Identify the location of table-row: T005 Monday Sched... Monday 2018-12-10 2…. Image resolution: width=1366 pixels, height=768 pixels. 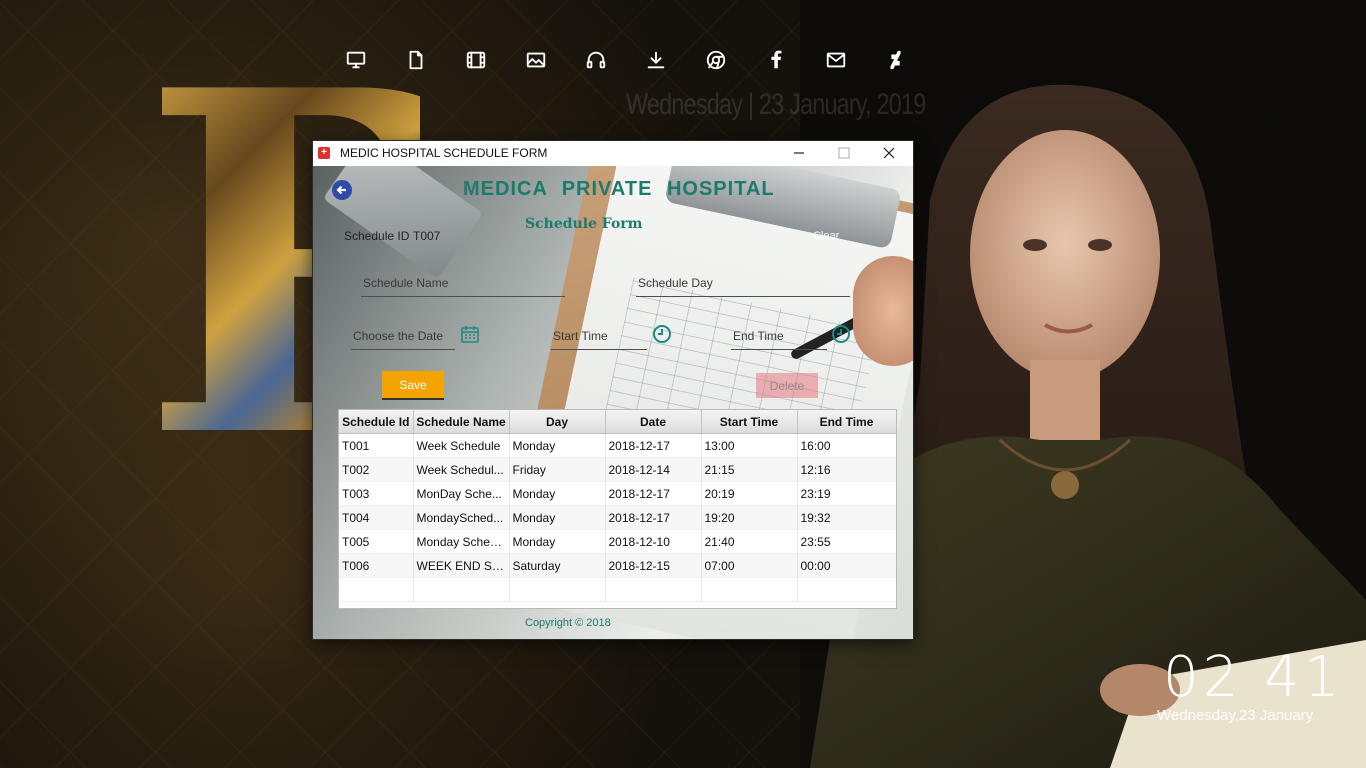
(617, 541).